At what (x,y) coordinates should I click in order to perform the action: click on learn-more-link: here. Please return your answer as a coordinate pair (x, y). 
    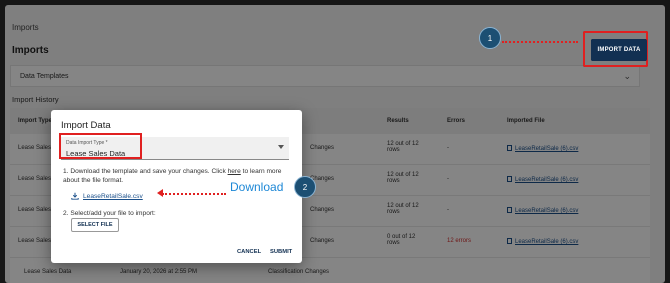
    Looking at the image, I should click on (234, 171).